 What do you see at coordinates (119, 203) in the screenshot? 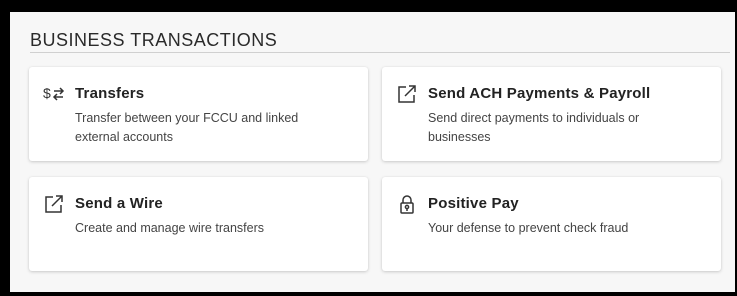
I see `card-title: Send a Wire` at bounding box center [119, 203].